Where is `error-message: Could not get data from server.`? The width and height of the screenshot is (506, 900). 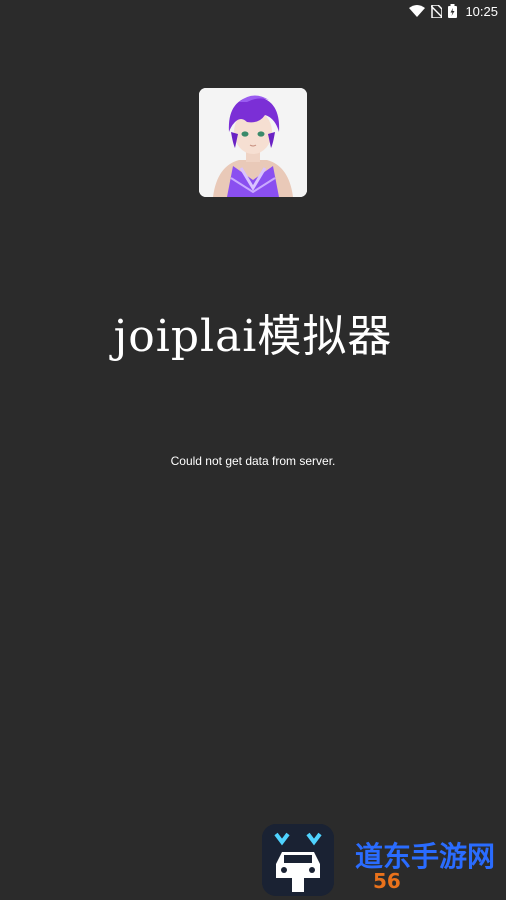 error-message: Could not get data from server. is located at coordinates (253, 461).